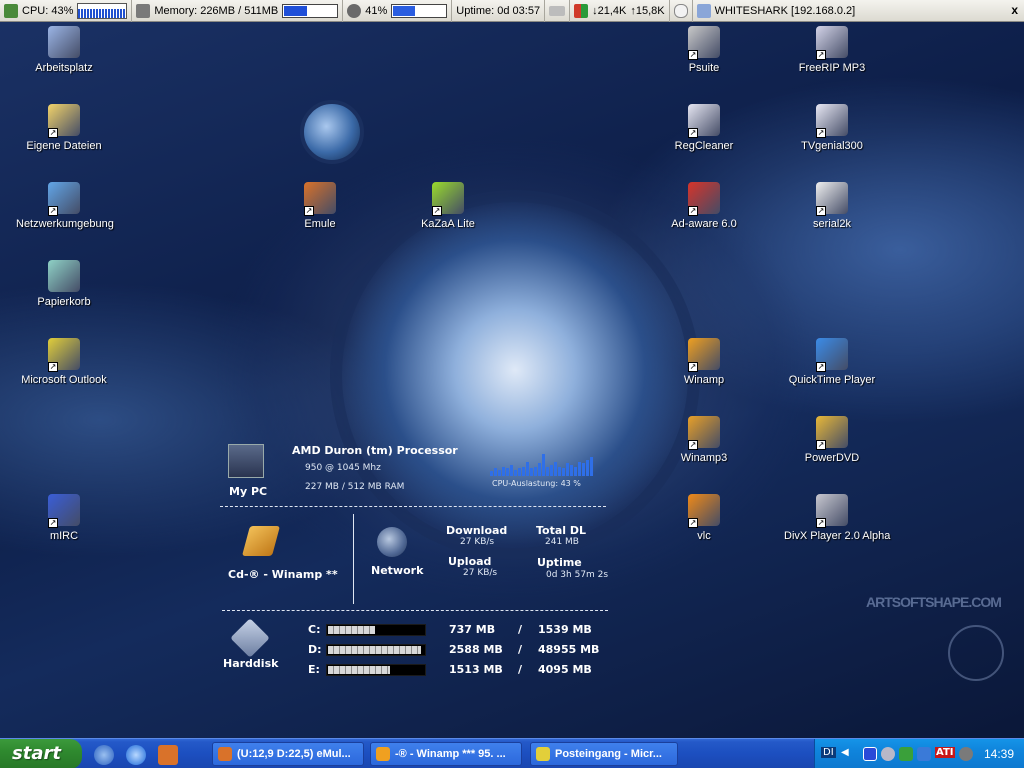  What do you see at coordinates (577, 575) in the screenshot?
I see `uptime-value: 0d 3h 57m 2s` at bounding box center [577, 575].